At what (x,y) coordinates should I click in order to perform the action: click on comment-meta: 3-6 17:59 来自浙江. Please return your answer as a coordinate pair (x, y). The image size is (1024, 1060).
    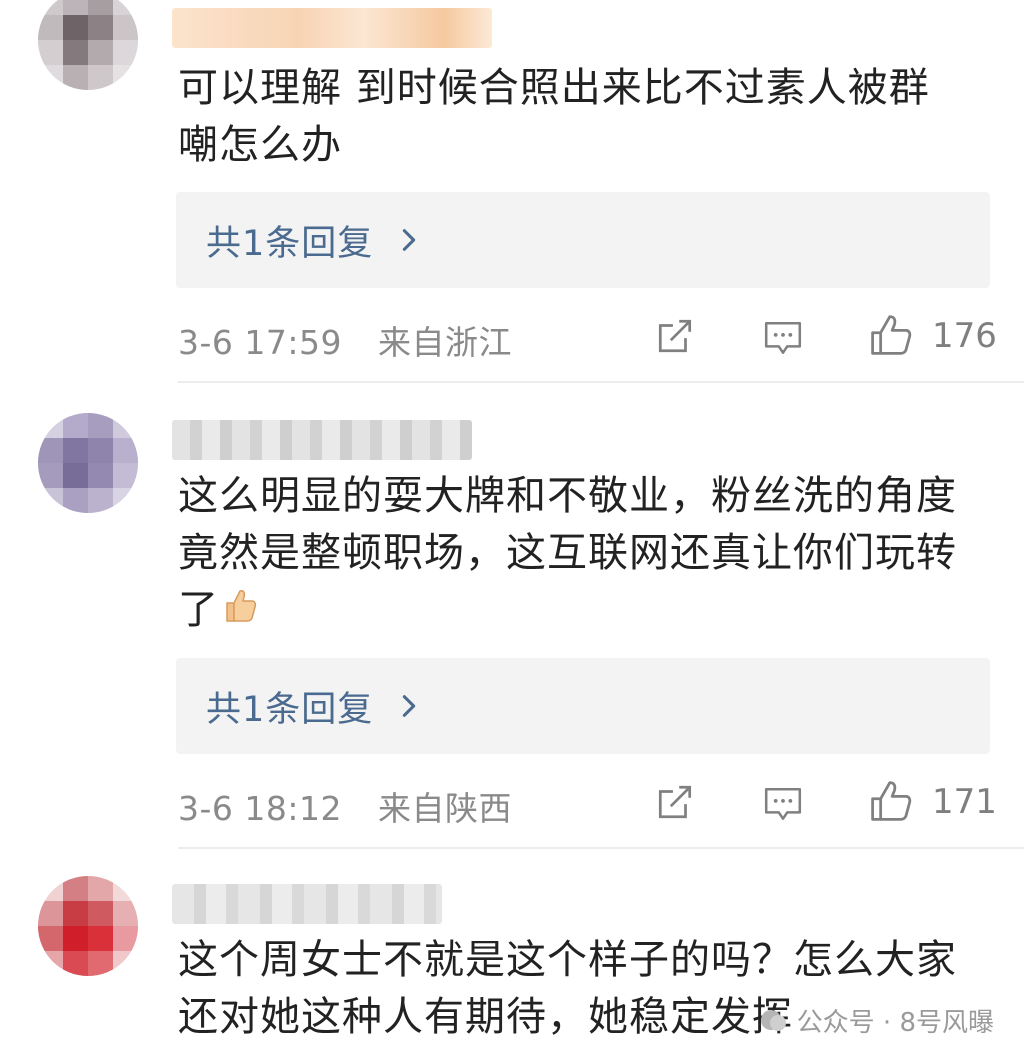
    Looking at the image, I should click on (345, 340).